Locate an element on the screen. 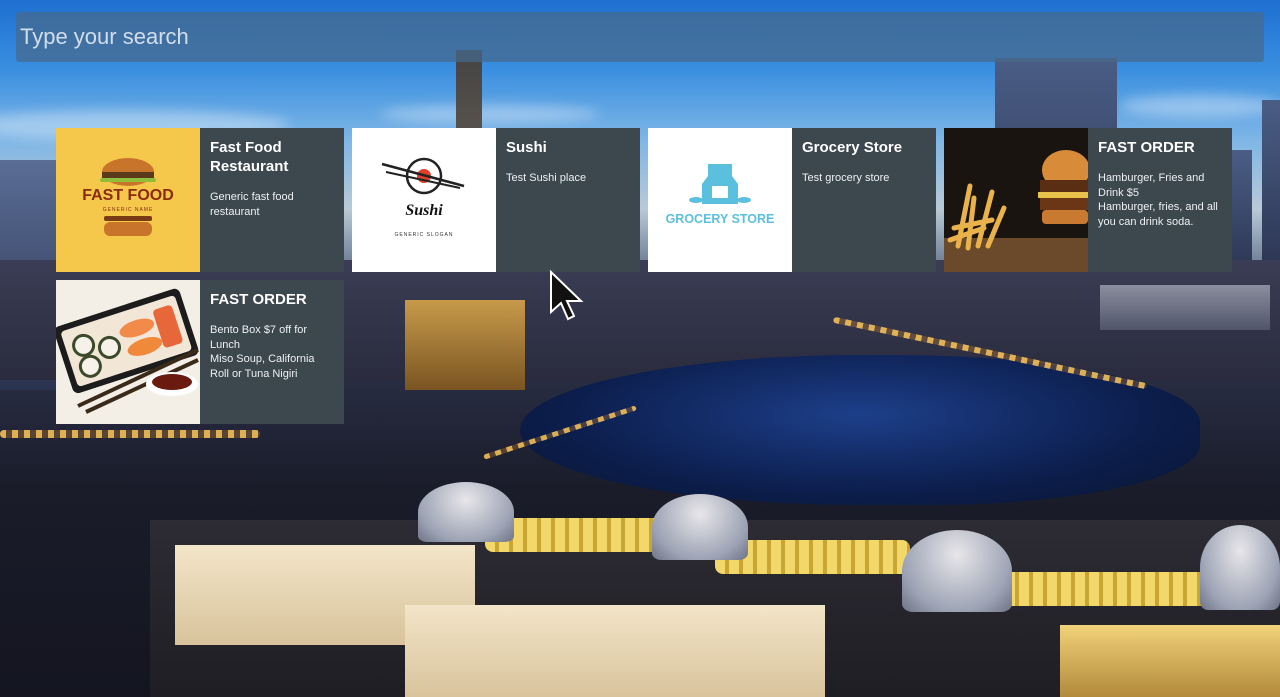 The height and width of the screenshot is (697, 1280). bento-box-photo is located at coordinates (128, 352).